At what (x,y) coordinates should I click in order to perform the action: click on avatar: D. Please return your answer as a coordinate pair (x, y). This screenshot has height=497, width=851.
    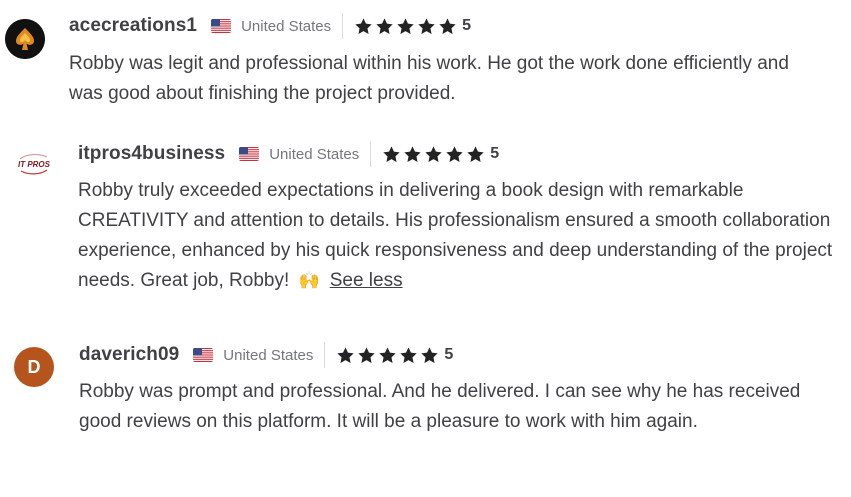
    Looking at the image, I should click on (34, 367).